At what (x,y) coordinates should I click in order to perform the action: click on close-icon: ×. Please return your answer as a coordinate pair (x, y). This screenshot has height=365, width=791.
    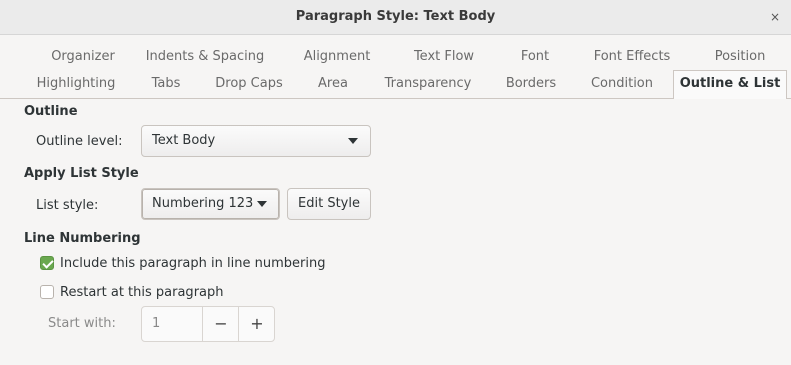
    Looking at the image, I should click on (775, 17).